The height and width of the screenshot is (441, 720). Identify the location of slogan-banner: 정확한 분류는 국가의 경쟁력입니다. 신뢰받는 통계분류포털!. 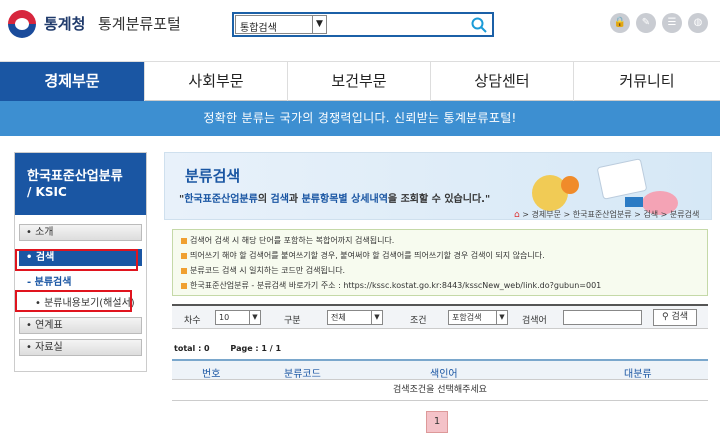
(360, 118).